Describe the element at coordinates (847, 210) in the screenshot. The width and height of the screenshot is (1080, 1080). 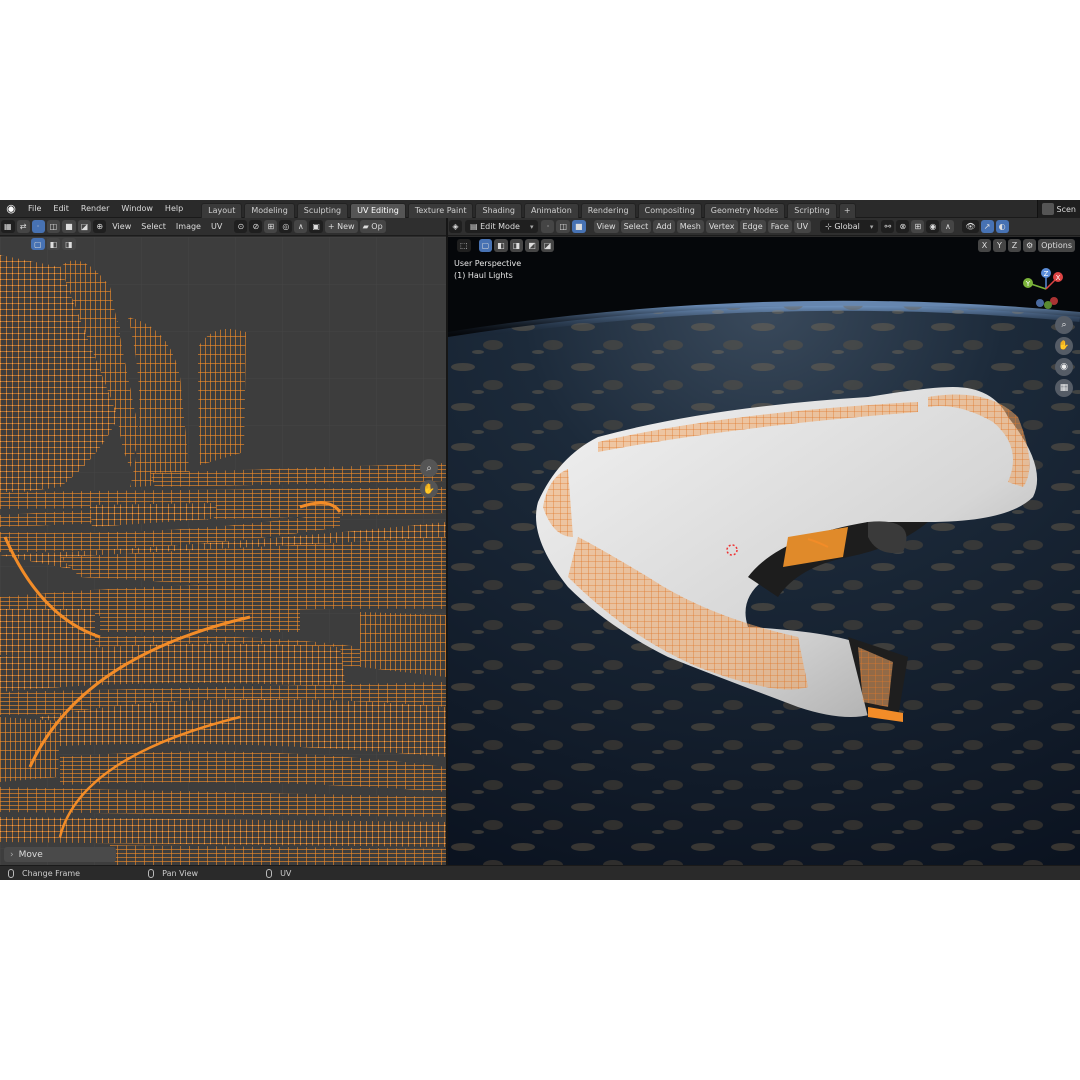
I see `add-workspace-button: +` at that location.